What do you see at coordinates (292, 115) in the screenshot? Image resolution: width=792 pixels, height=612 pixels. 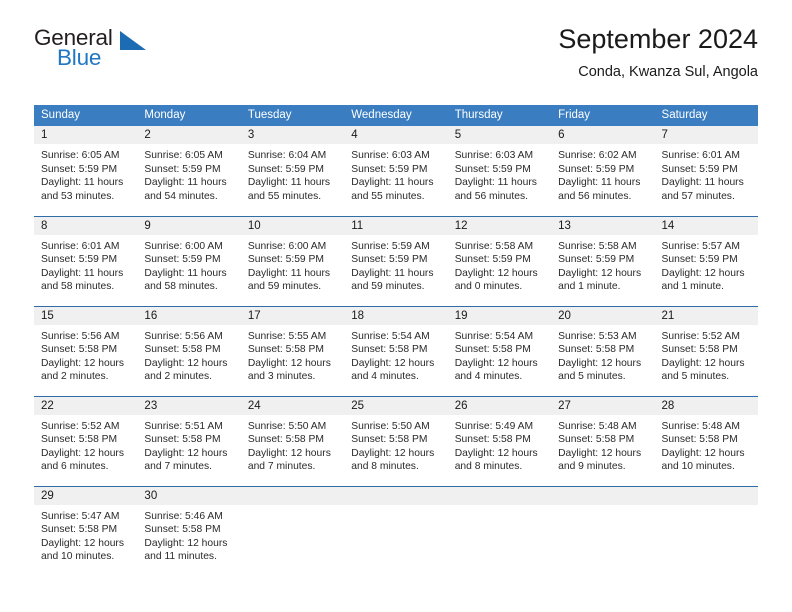 I see `weekday-header-tuesday: Tuesday` at bounding box center [292, 115].